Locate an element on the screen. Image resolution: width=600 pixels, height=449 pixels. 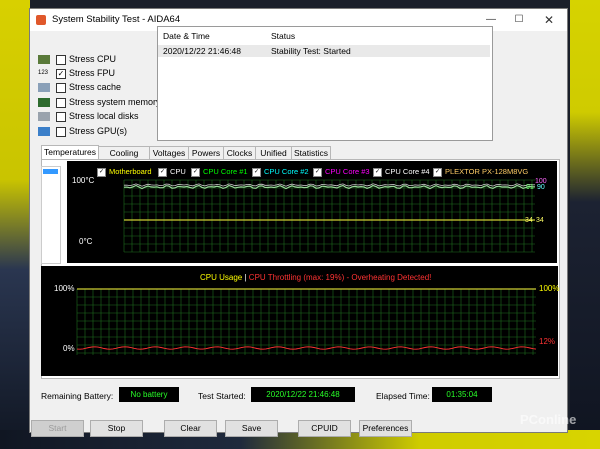
temp-y-top-label: 100°C is located at coordinates (83, 180).